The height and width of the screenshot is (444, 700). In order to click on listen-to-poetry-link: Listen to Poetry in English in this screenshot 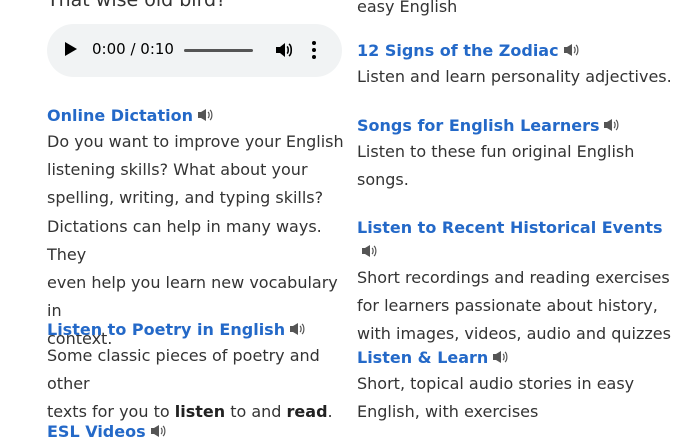, I will do `click(176, 330)`.